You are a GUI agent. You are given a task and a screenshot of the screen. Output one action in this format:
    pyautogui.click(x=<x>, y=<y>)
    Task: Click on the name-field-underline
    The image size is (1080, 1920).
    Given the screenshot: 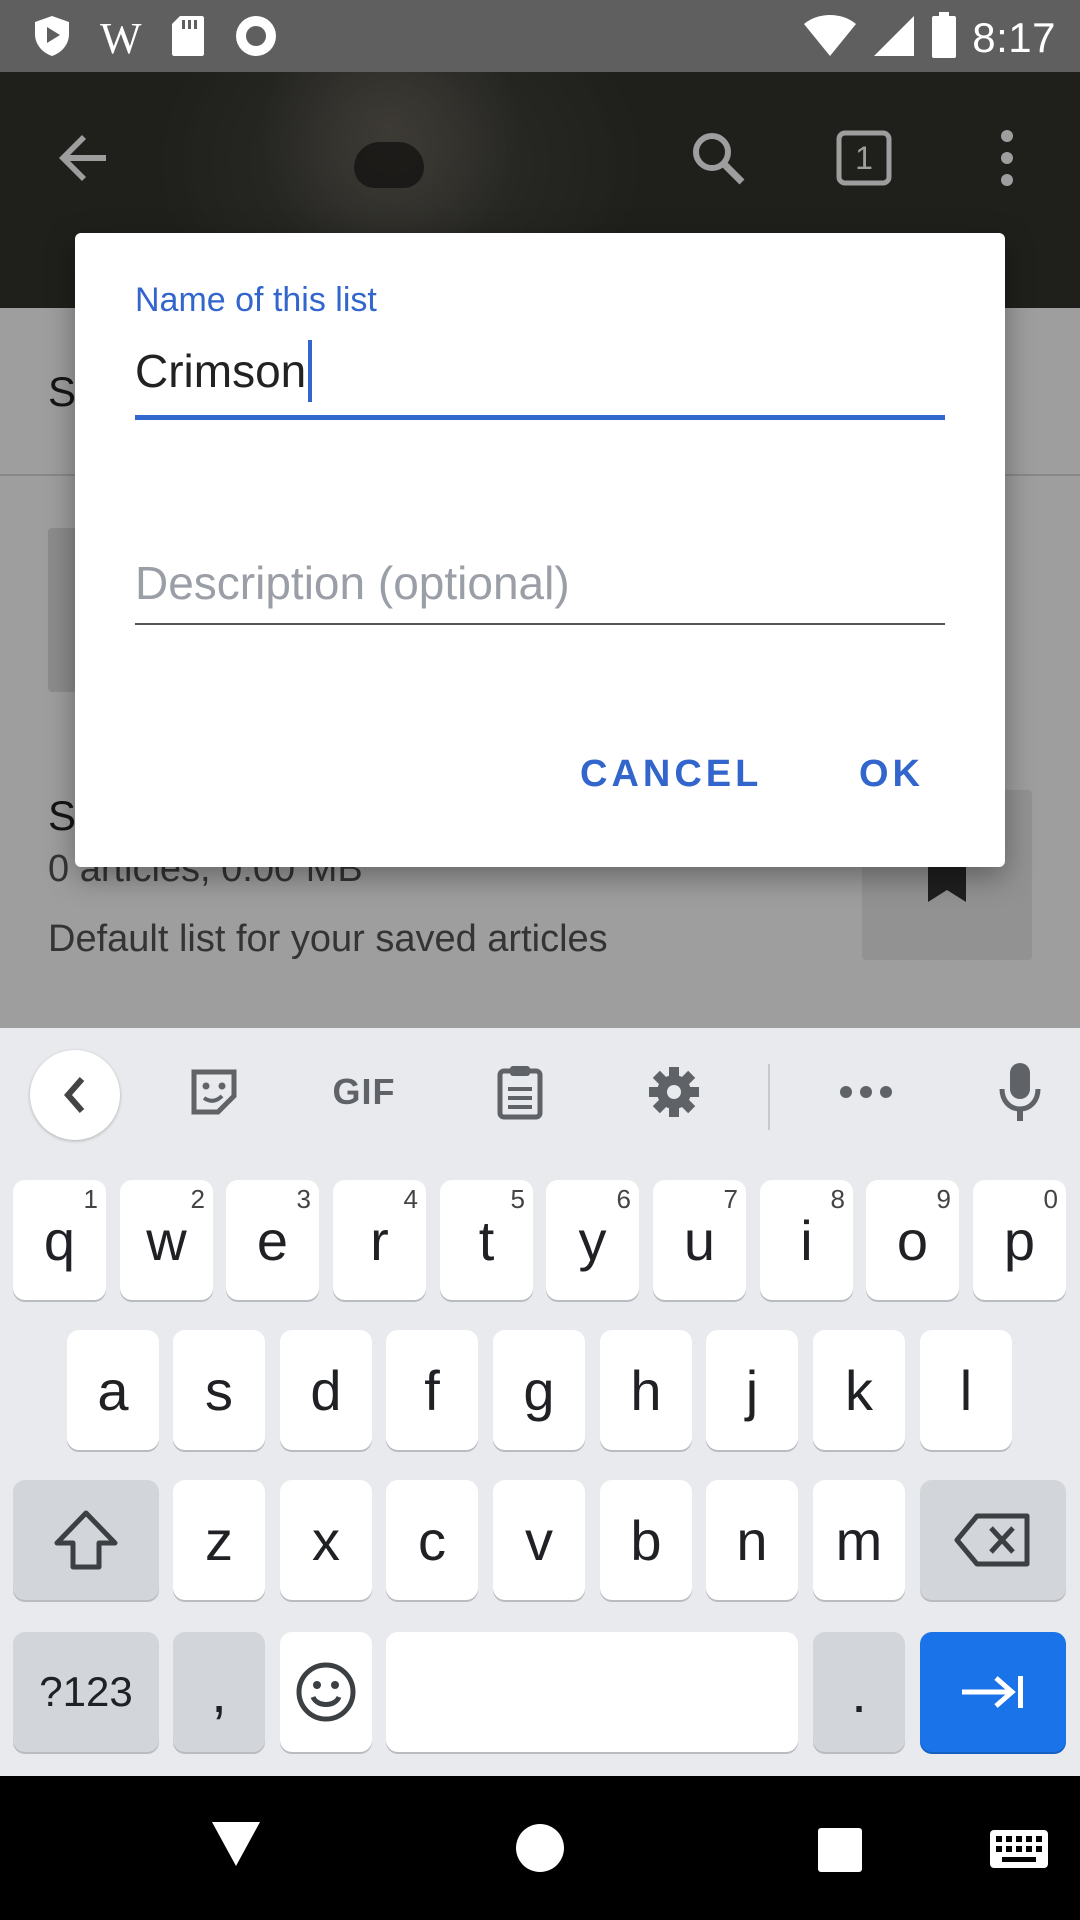 What is the action you would take?
    pyautogui.click(x=540, y=417)
    